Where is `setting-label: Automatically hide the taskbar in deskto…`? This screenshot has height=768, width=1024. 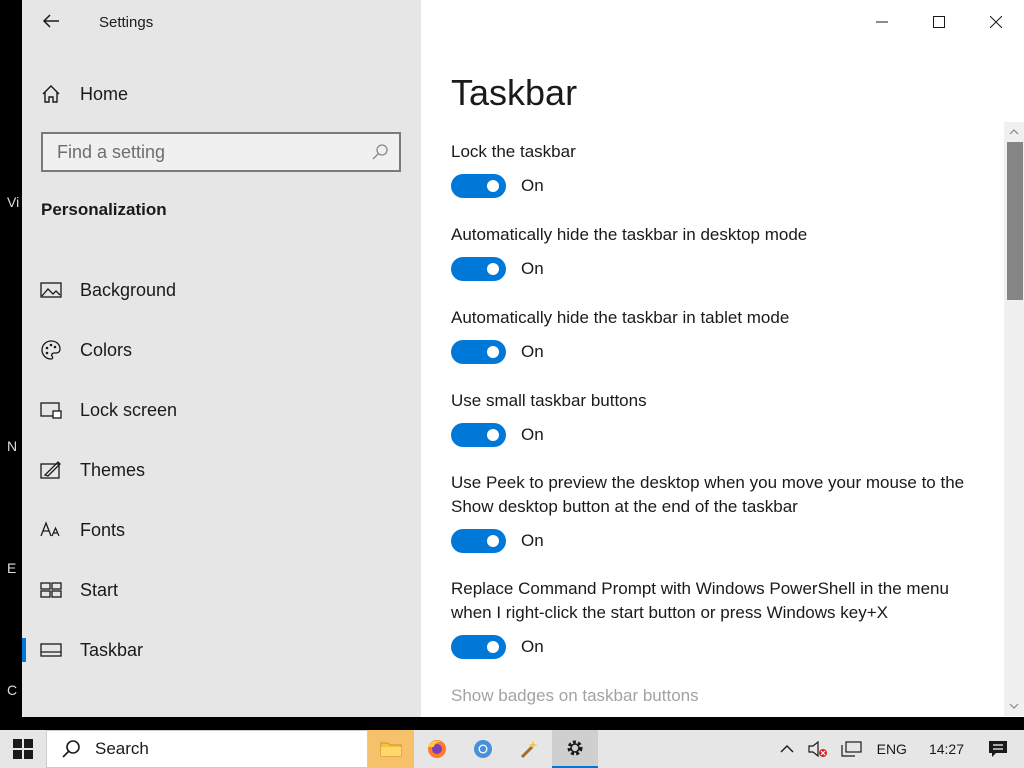 setting-label: Automatically hide the taskbar in deskto… is located at coordinates (629, 234).